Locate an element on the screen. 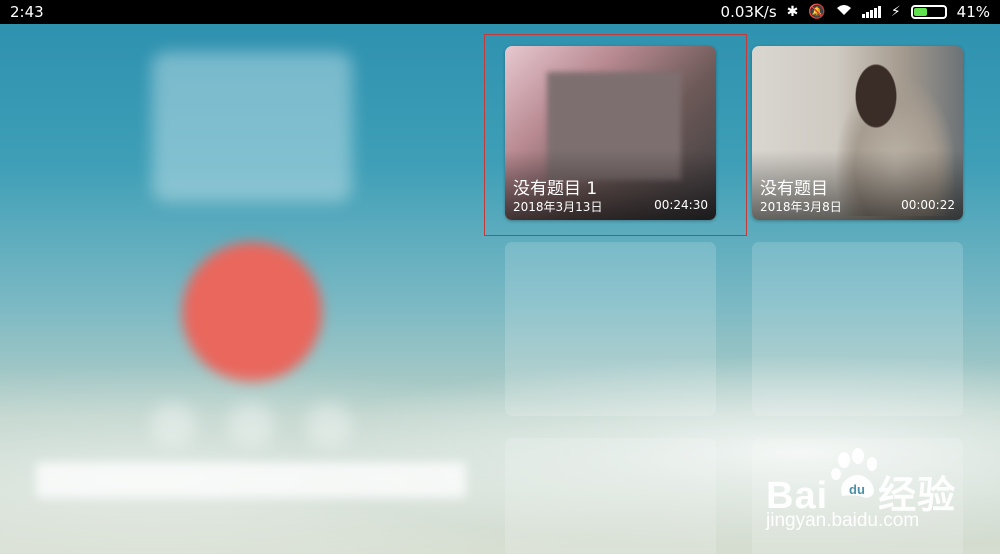  bluetooth-icon: ✱ is located at coordinates (792, 12).